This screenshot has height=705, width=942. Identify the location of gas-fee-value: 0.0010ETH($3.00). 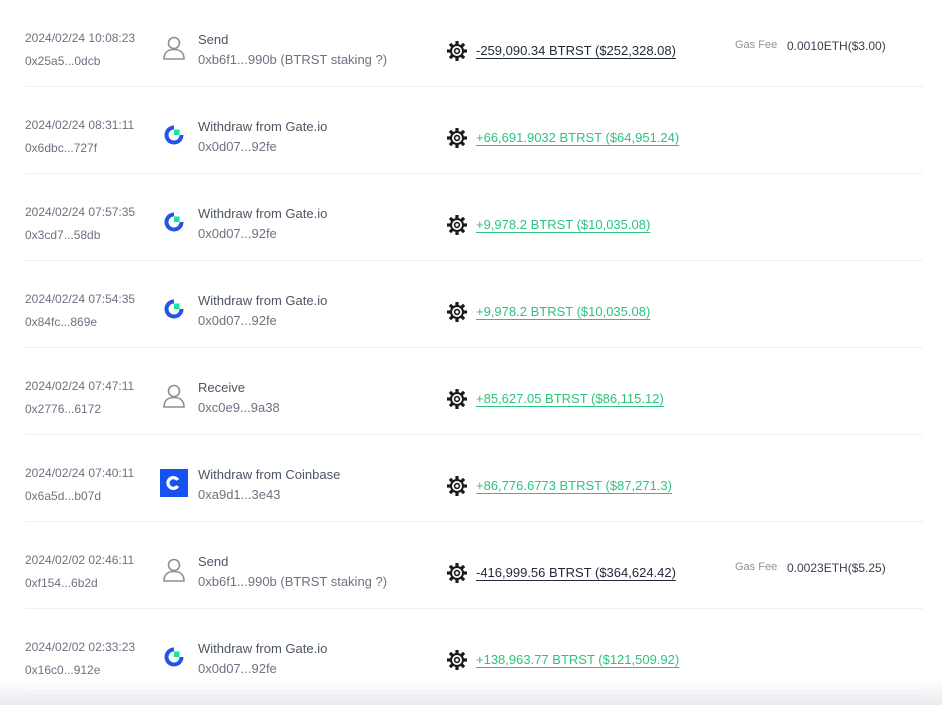
(836, 46).